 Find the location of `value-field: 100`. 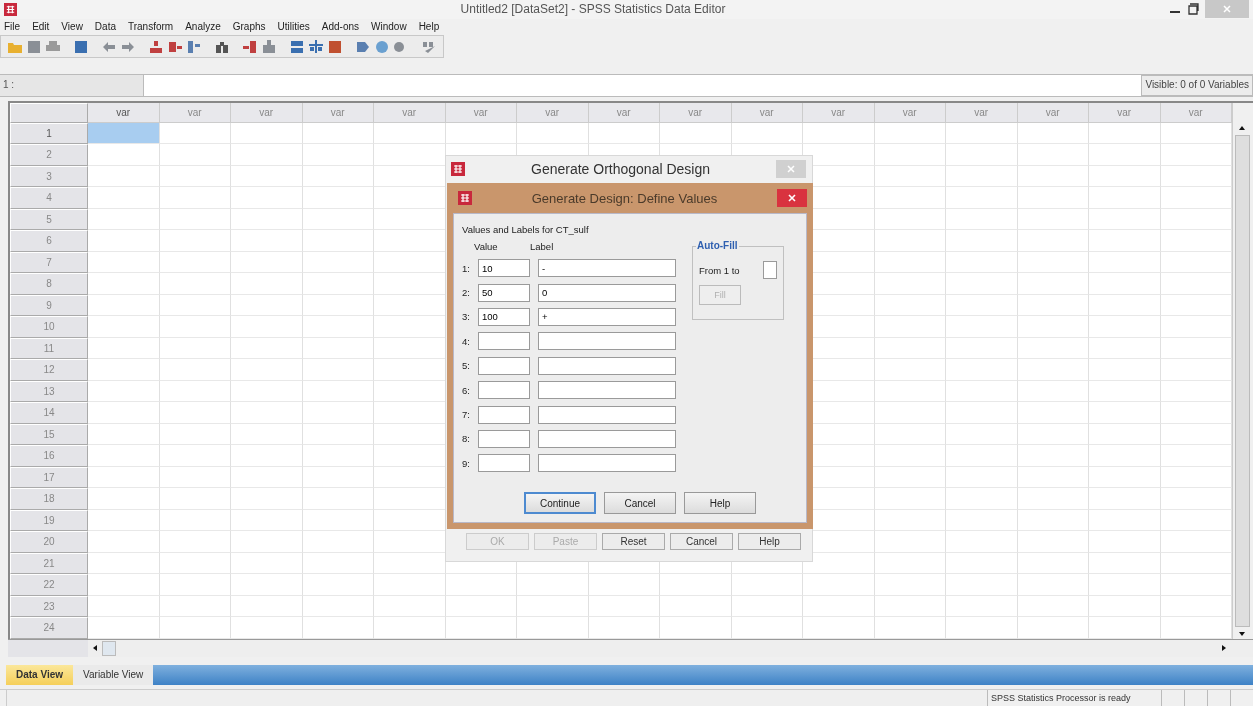

value-field: 100 is located at coordinates (504, 316).